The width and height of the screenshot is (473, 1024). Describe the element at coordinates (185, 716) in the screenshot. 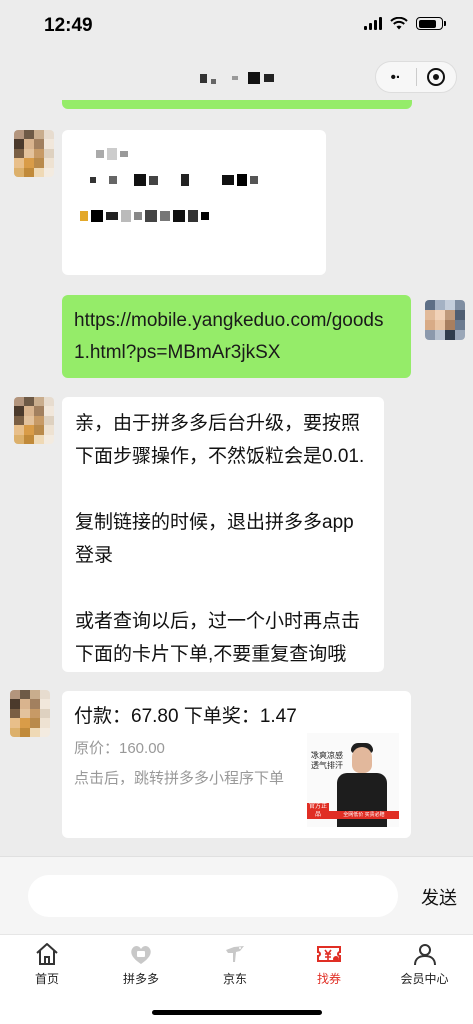

I see `card-price: 付款：67.80 下单奖：1.47` at that location.